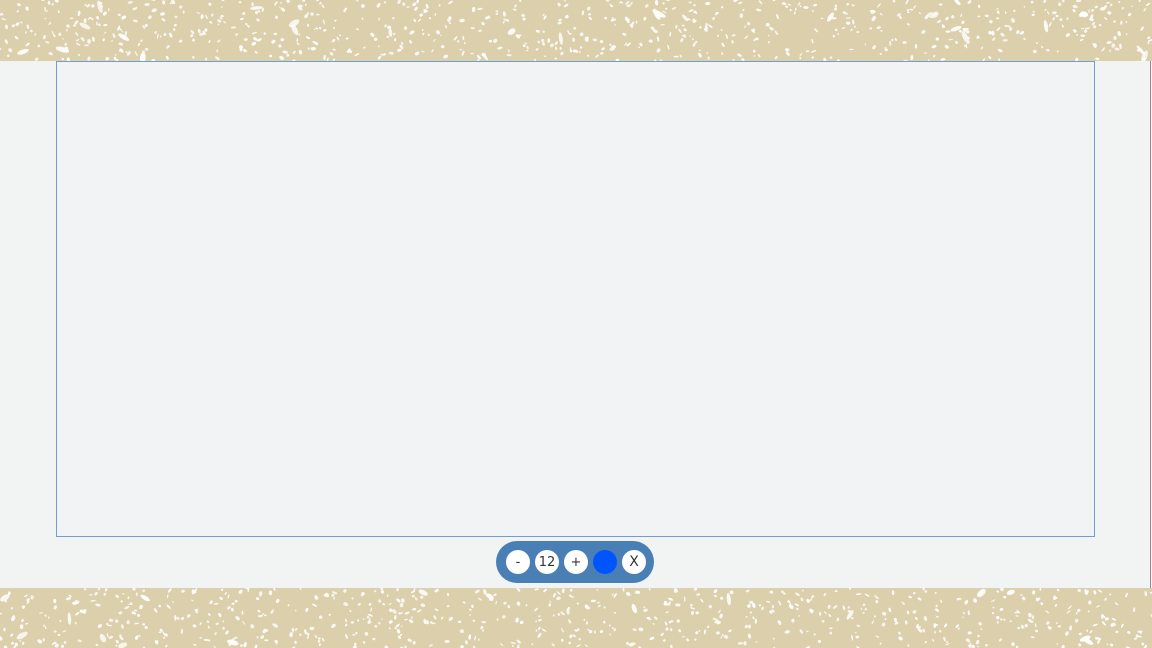 The height and width of the screenshot is (648, 1152). I want to click on increase-size-button: +, so click(576, 562).